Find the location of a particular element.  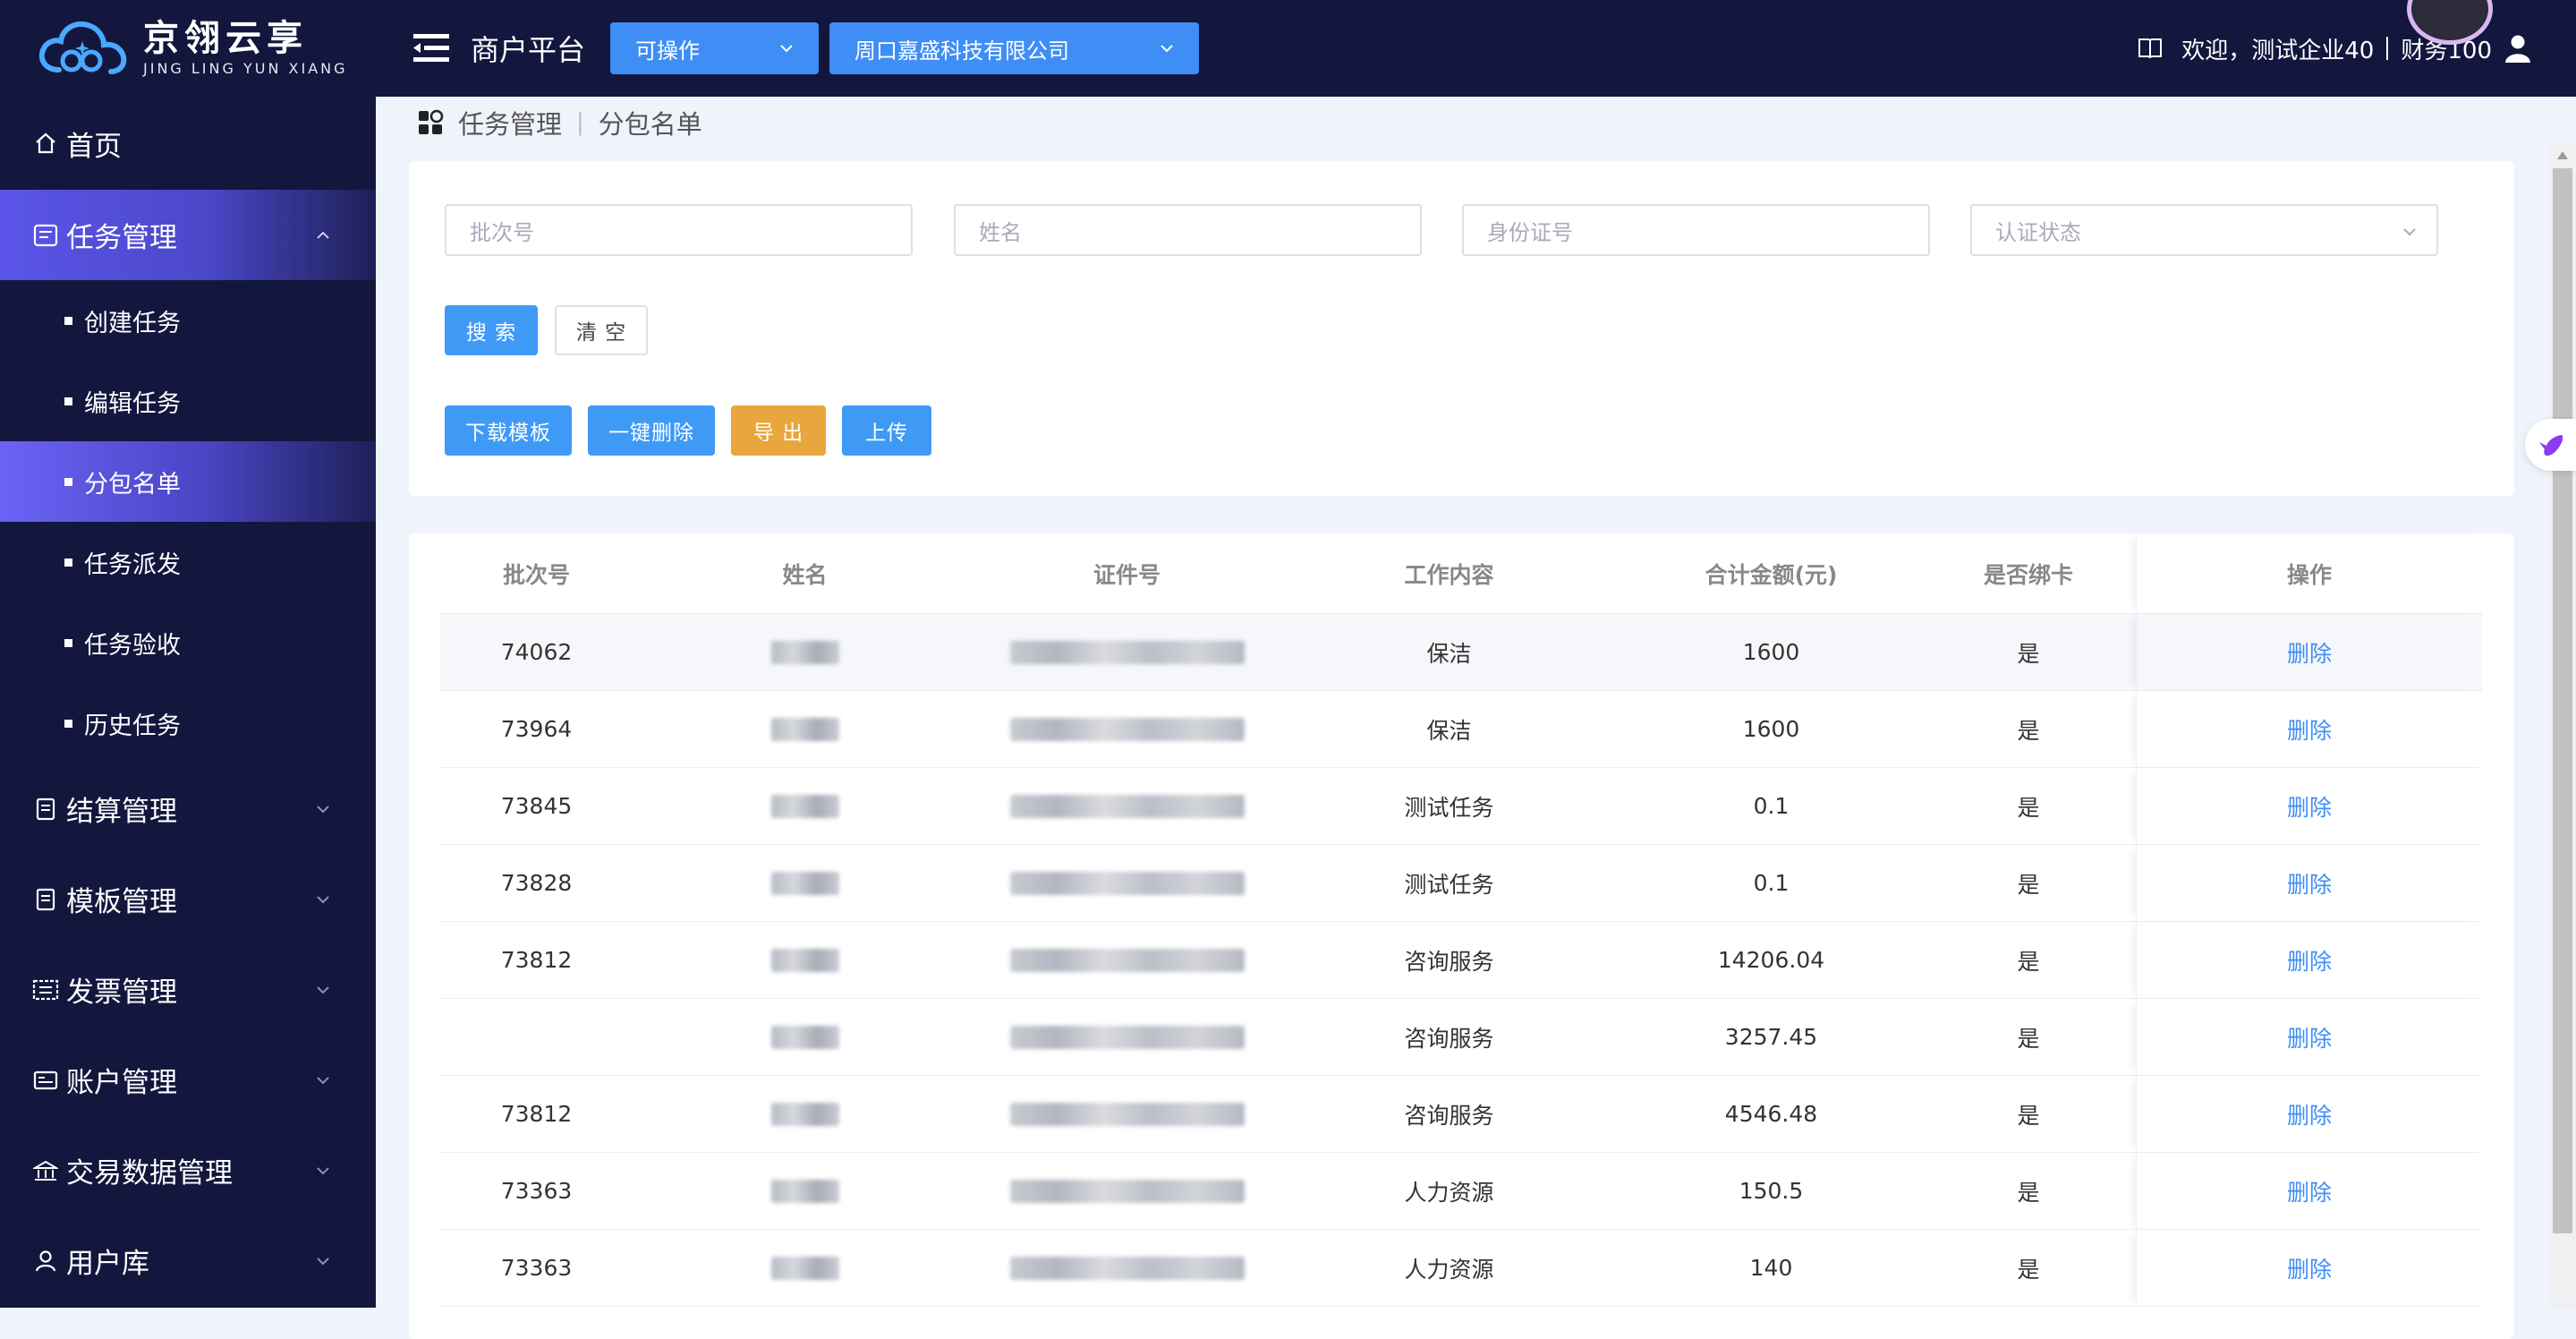

column-header: 证件号 is located at coordinates (1126, 574).